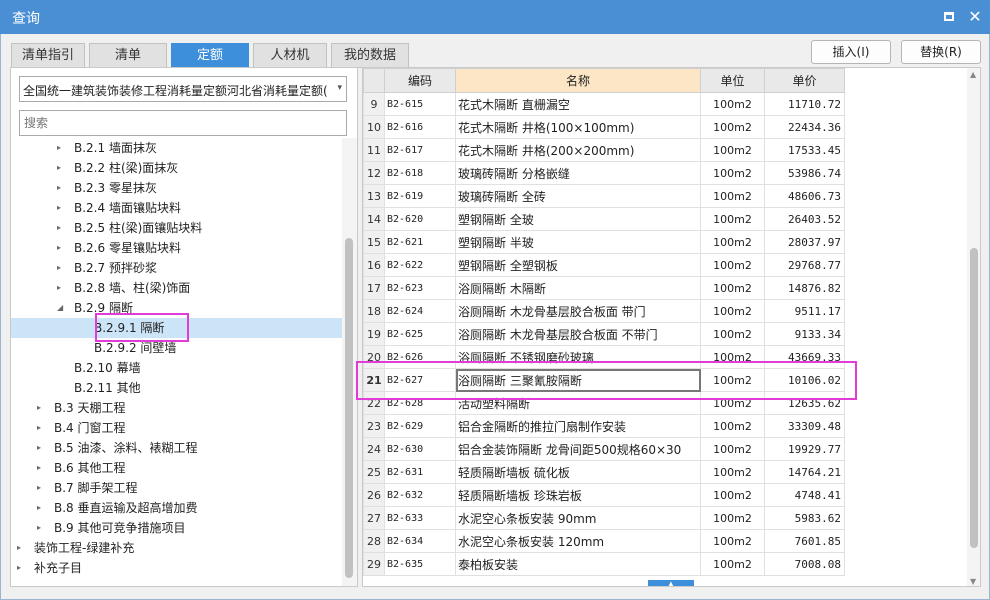  What do you see at coordinates (374, 150) in the screenshot?
I see `row-number-cell: 11` at bounding box center [374, 150].